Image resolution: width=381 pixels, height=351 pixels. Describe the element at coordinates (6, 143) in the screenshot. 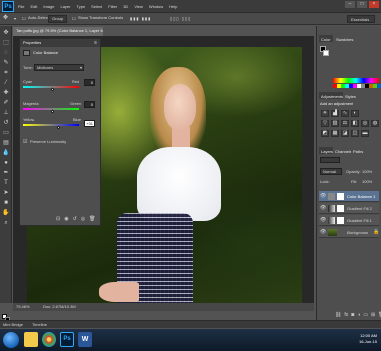

I see `gradient-tool-icon: ▤` at that location.